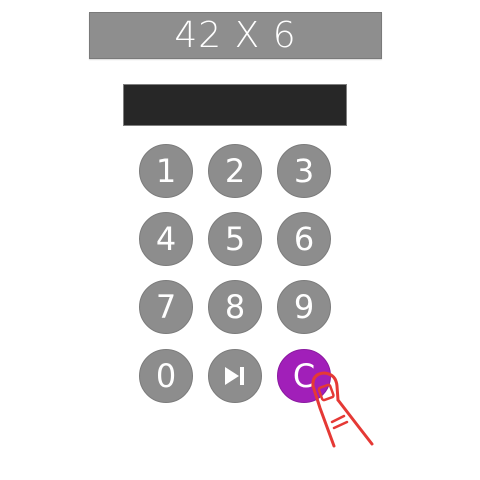  I want to click on key-0: 0, so click(166, 376).